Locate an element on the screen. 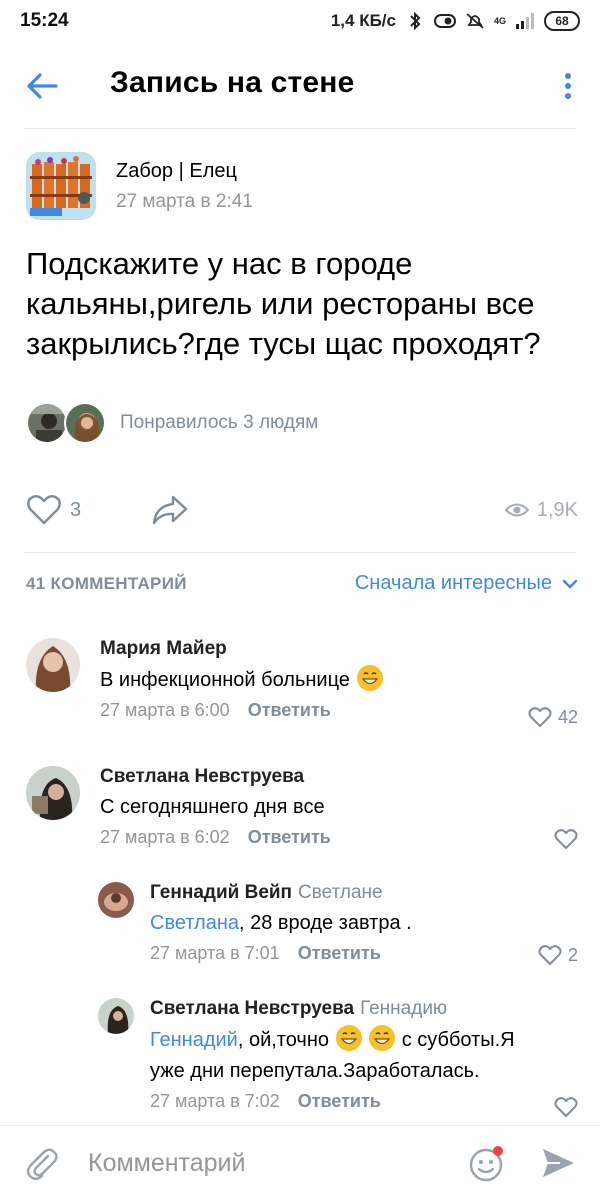 Image resolution: width=600 pixels, height=1199 pixels. comment-like-button: 2 is located at coordinates (558, 955).